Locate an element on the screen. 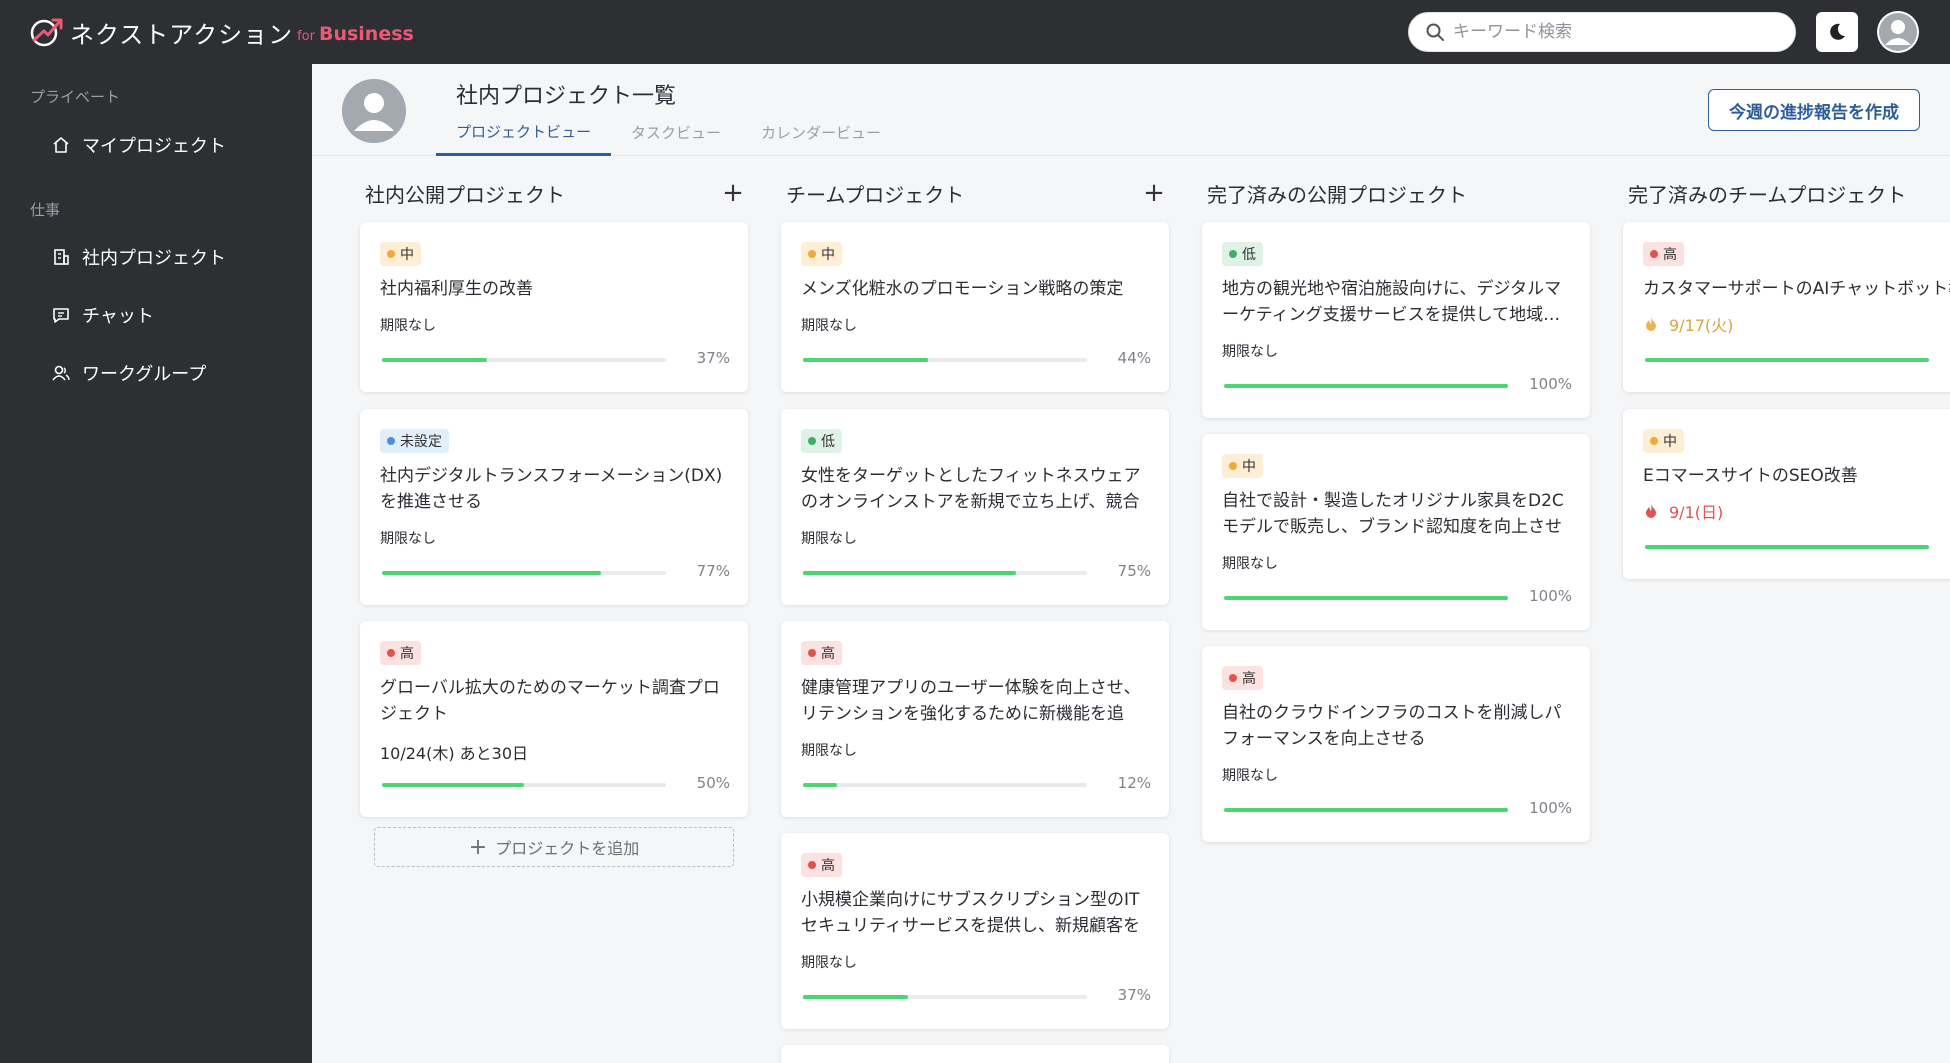 Image resolution: width=1950 pixels, height=1063 pixels. moon-icon is located at coordinates (1837, 31).